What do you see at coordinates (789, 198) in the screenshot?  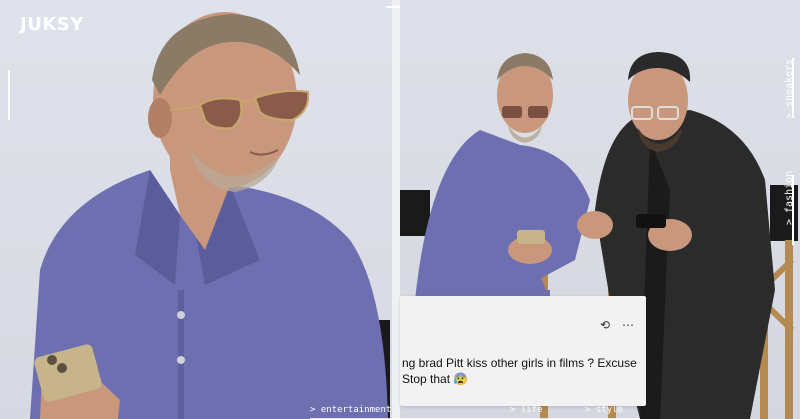 I see `nav-fashion-link: > fashion` at bounding box center [789, 198].